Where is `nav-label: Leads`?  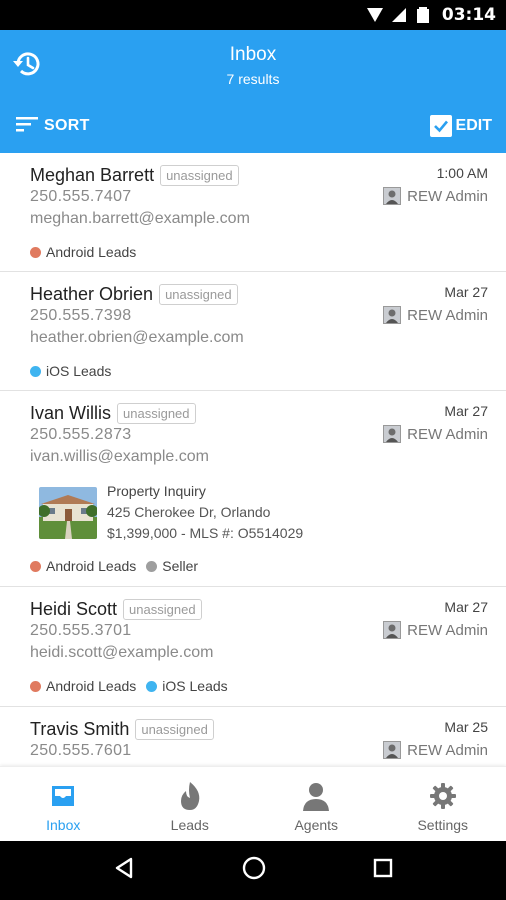 nav-label: Leads is located at coordinates (189, 825).